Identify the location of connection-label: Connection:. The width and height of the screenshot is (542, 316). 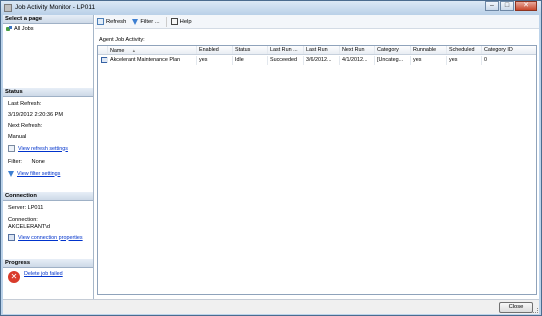
(23, 220).